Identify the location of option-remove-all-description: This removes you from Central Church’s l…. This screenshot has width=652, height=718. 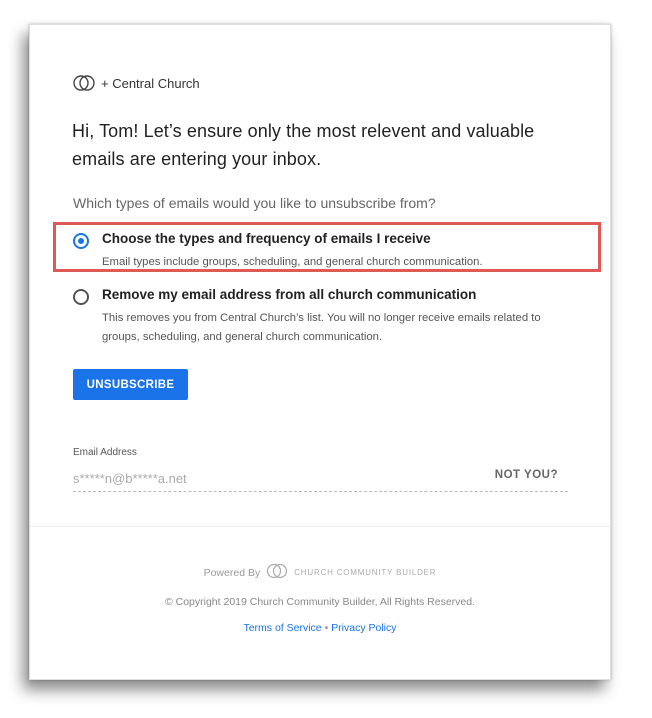
(321, 327).